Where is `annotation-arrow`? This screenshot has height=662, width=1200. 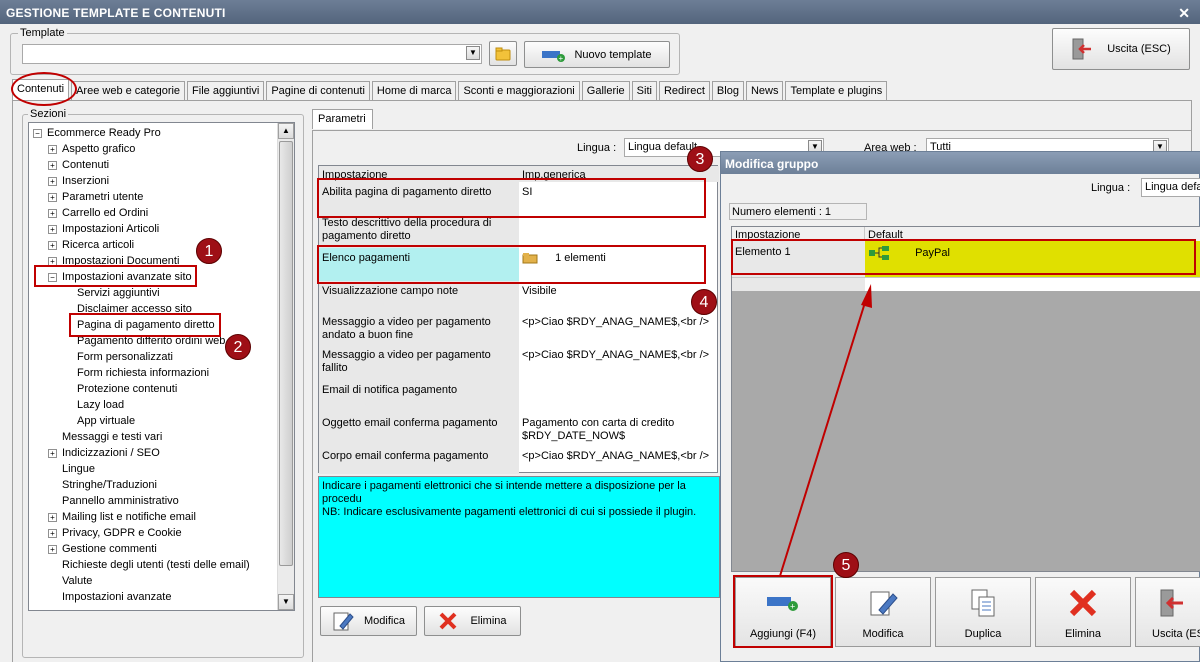
annotation-arrow is located at coordinates (825, 430).